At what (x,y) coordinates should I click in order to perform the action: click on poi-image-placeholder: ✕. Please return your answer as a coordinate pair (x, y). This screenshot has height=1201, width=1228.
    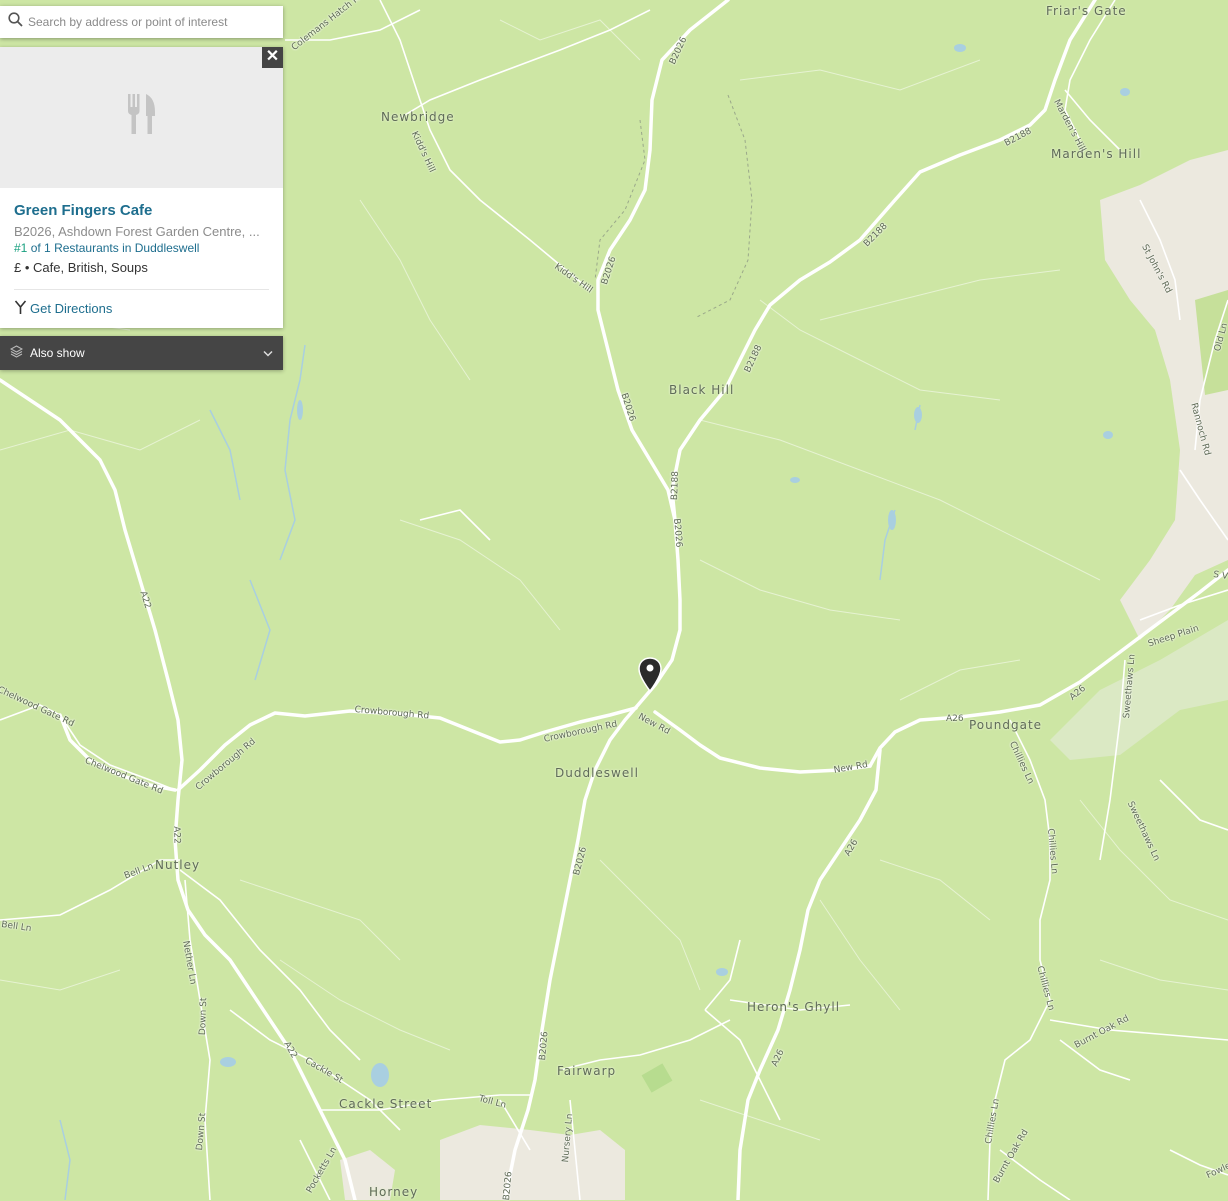
    Looking at the image, I should click on (141, 117).